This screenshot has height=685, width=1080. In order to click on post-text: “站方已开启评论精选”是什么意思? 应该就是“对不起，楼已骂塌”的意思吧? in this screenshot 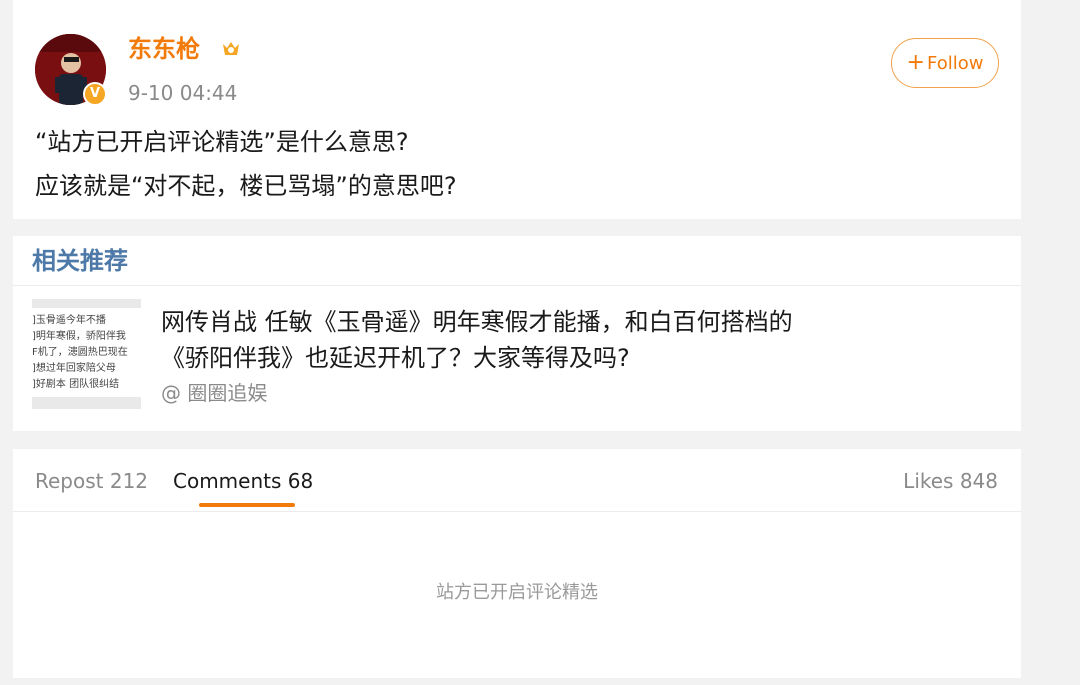, I will do `click(515, 164)`.